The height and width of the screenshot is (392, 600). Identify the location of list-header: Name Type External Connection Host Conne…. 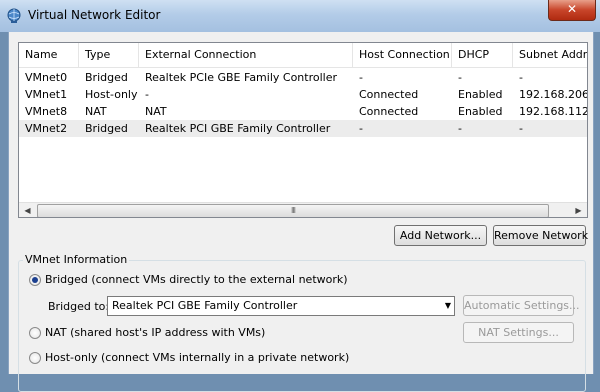
(303, 55).